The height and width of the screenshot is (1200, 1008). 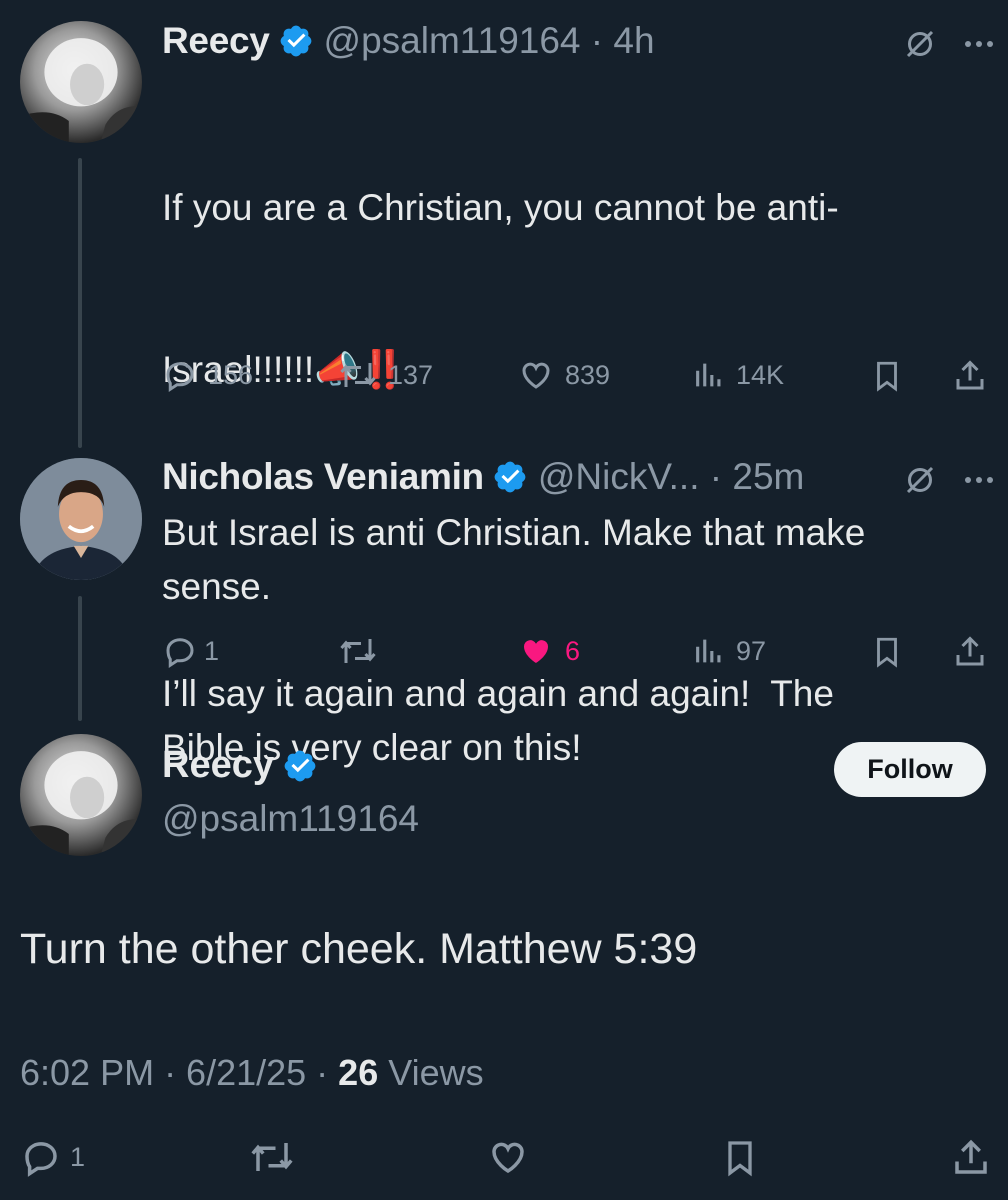 What do you see at coordinates (948, 44) in the screenshot?
I see `tweet1-top-icons` at bounding box center [948, 44].